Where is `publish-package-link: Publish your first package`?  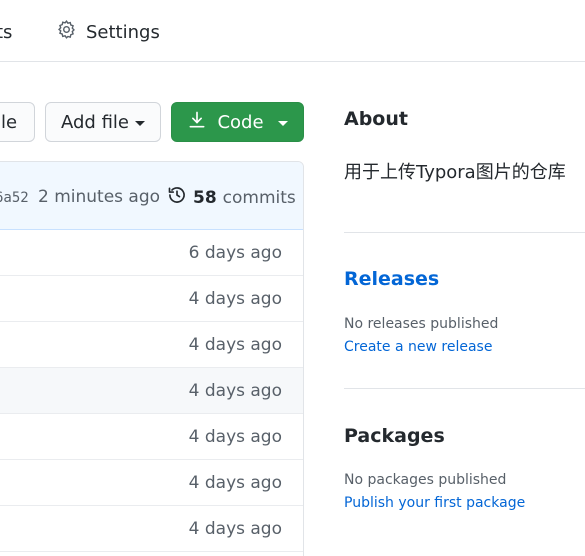
publish-package-link: Publish your first package is located at coordinates (434, 503).